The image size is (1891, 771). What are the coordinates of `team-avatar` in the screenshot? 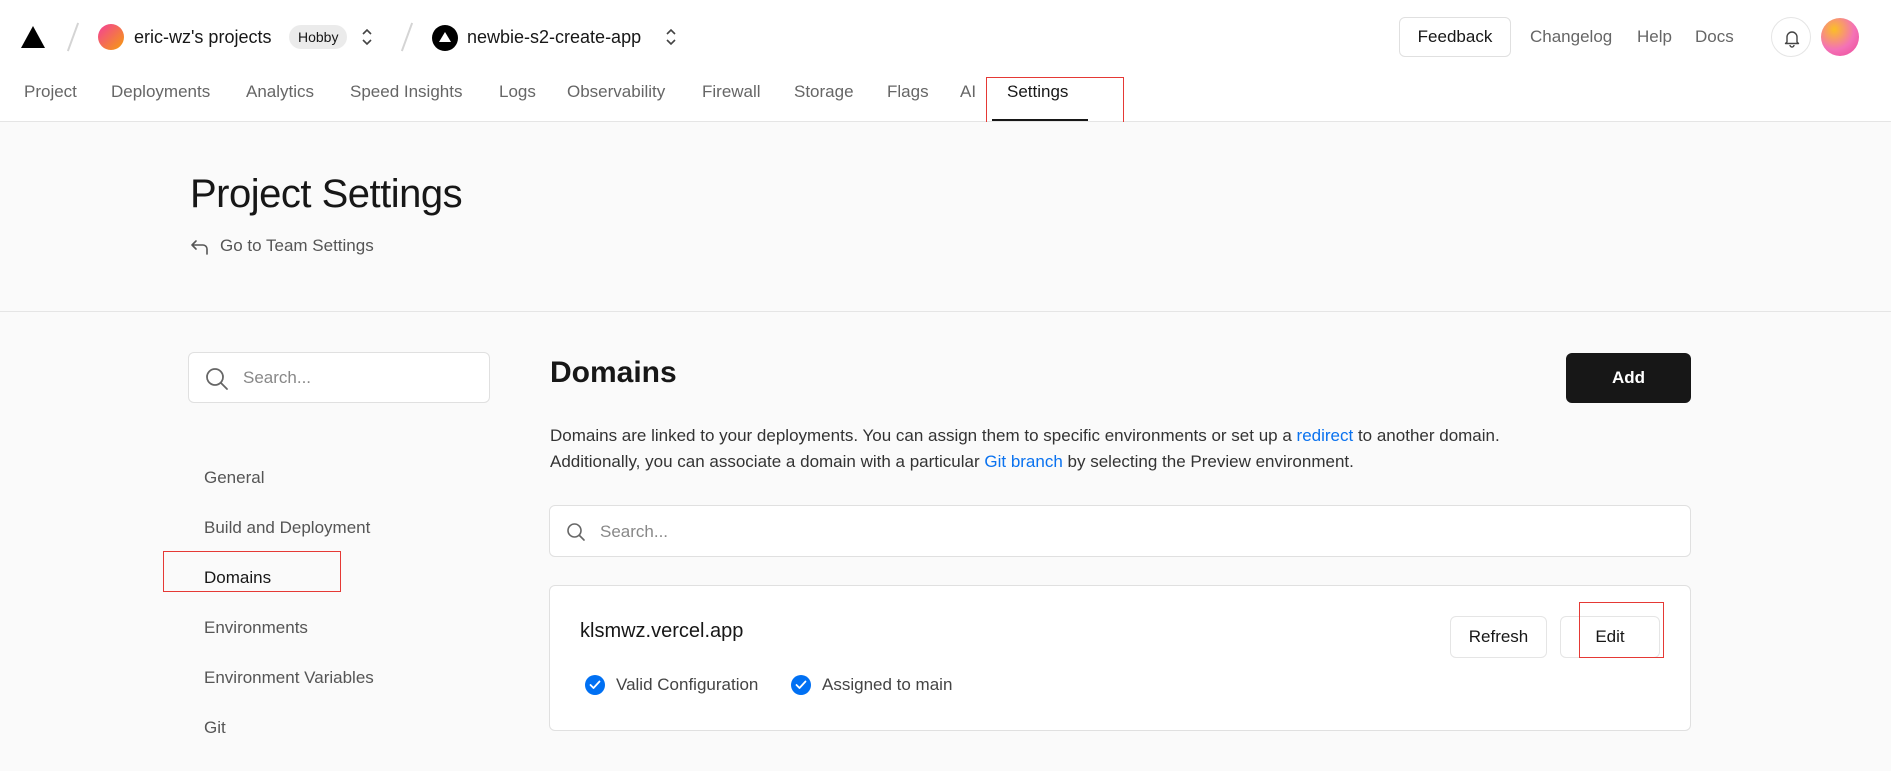 It's located at (111, 37).